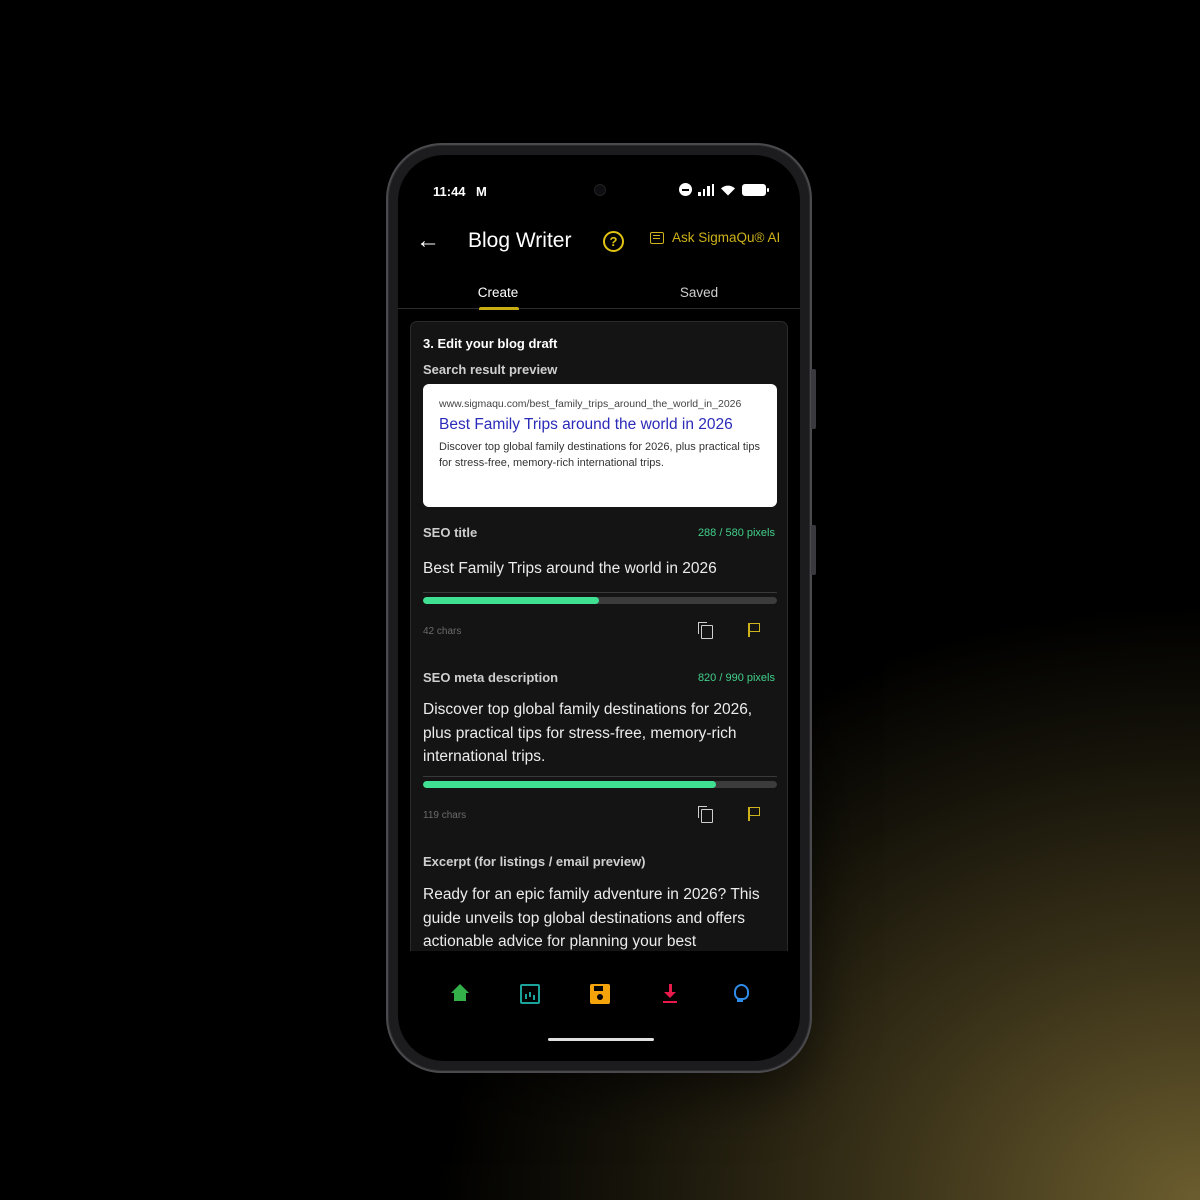 This screenshot has width=1200, height=1200. I want to click on mail-icon: M, so click(481, 191).